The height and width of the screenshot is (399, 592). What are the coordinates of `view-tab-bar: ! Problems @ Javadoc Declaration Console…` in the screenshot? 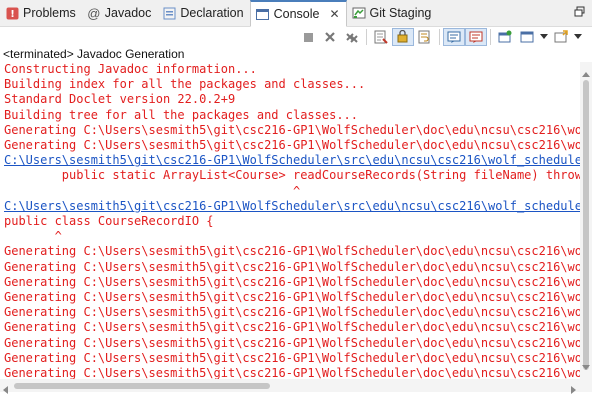 It's located at (296, 13).